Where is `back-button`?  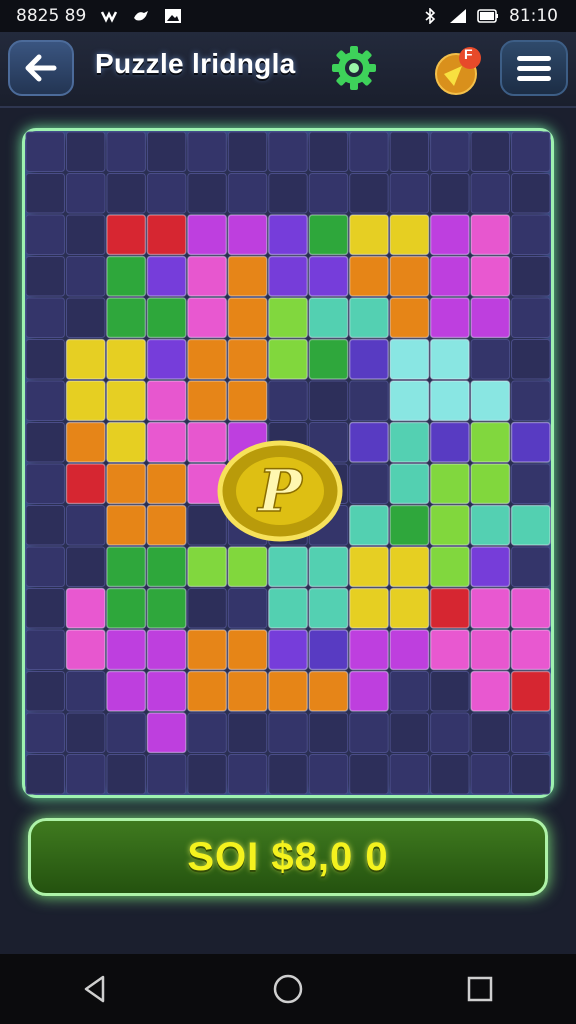 back-button is located at coordinates (41, 68).